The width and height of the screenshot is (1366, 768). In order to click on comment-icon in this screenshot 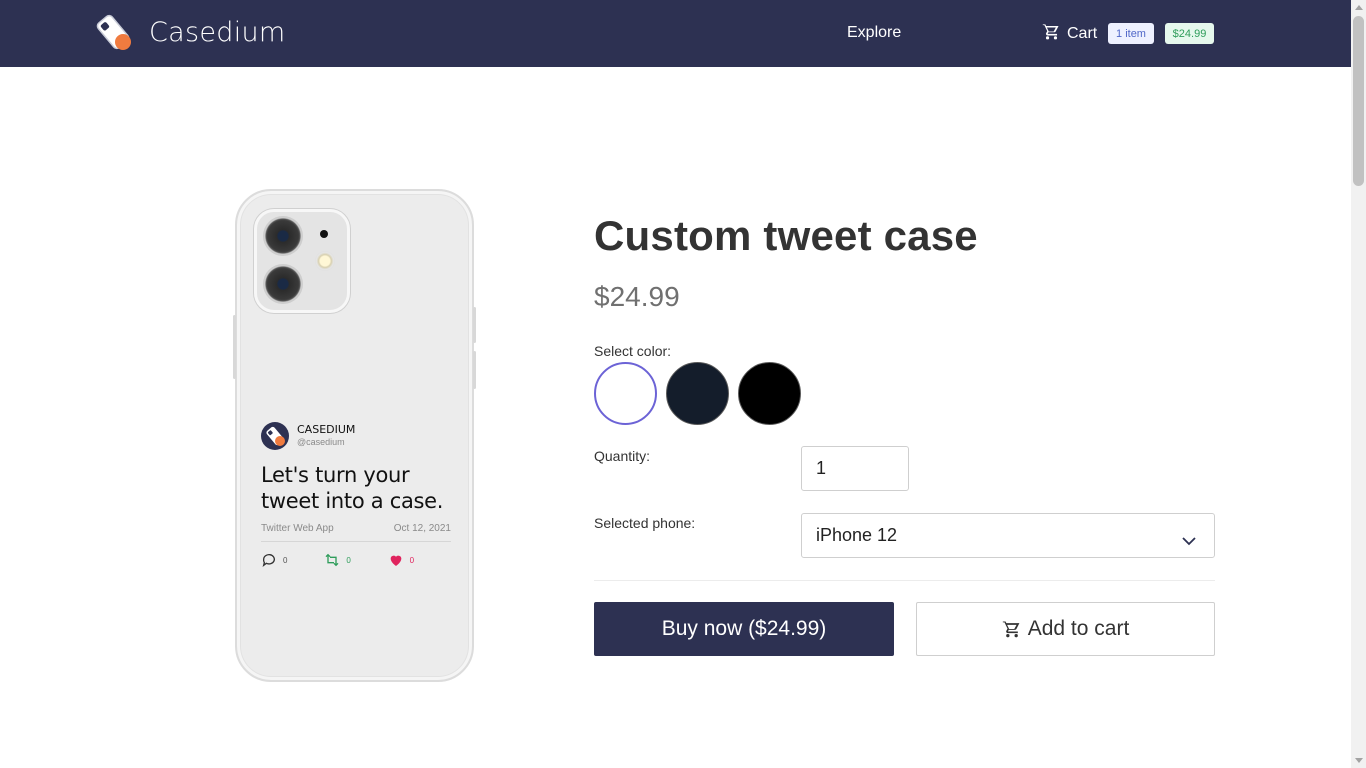, I will do `click(268, 560)`.